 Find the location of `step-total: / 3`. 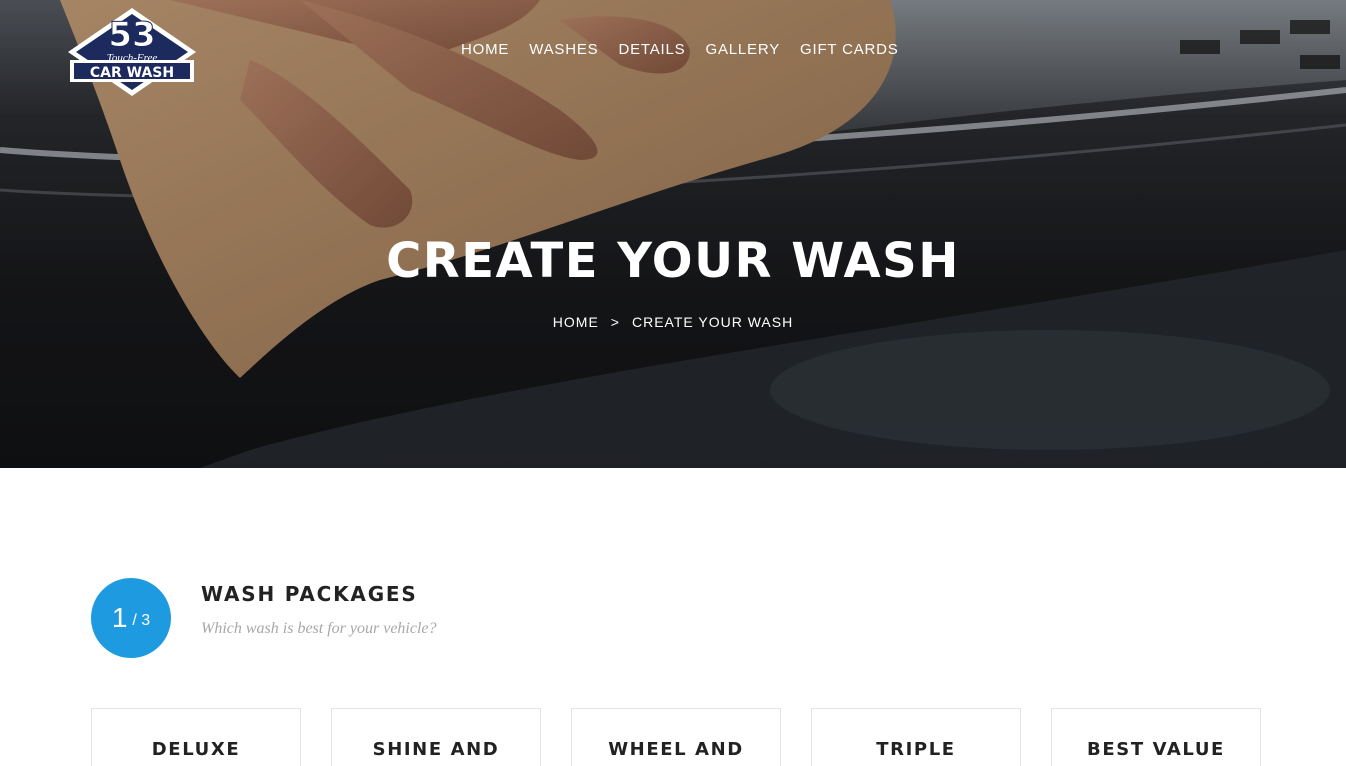

step-total: / 3 is located at coordinates (141, 620).